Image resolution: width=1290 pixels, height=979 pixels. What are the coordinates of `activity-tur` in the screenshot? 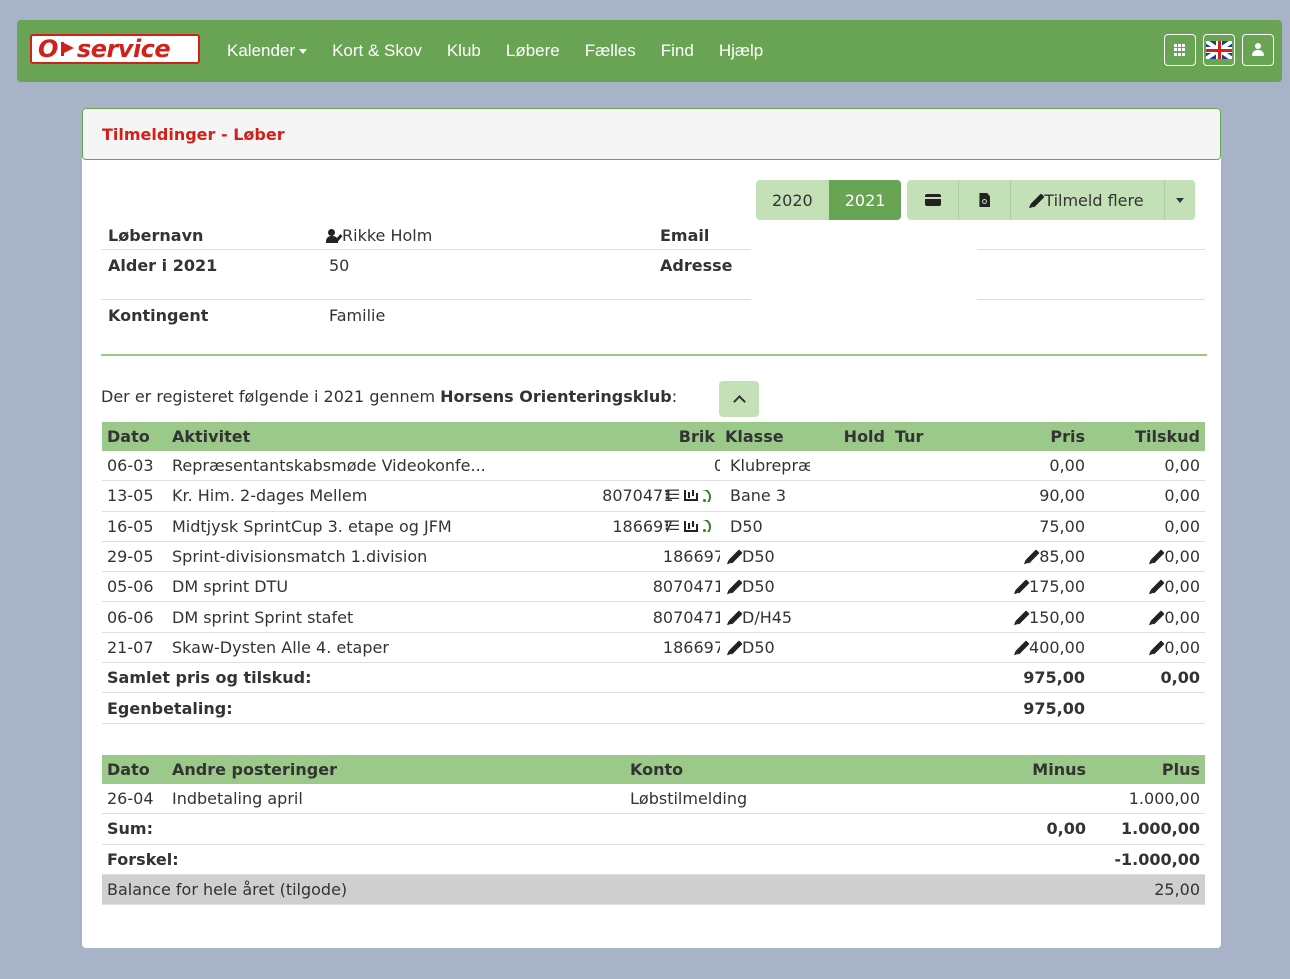 It's located at (920, 526).